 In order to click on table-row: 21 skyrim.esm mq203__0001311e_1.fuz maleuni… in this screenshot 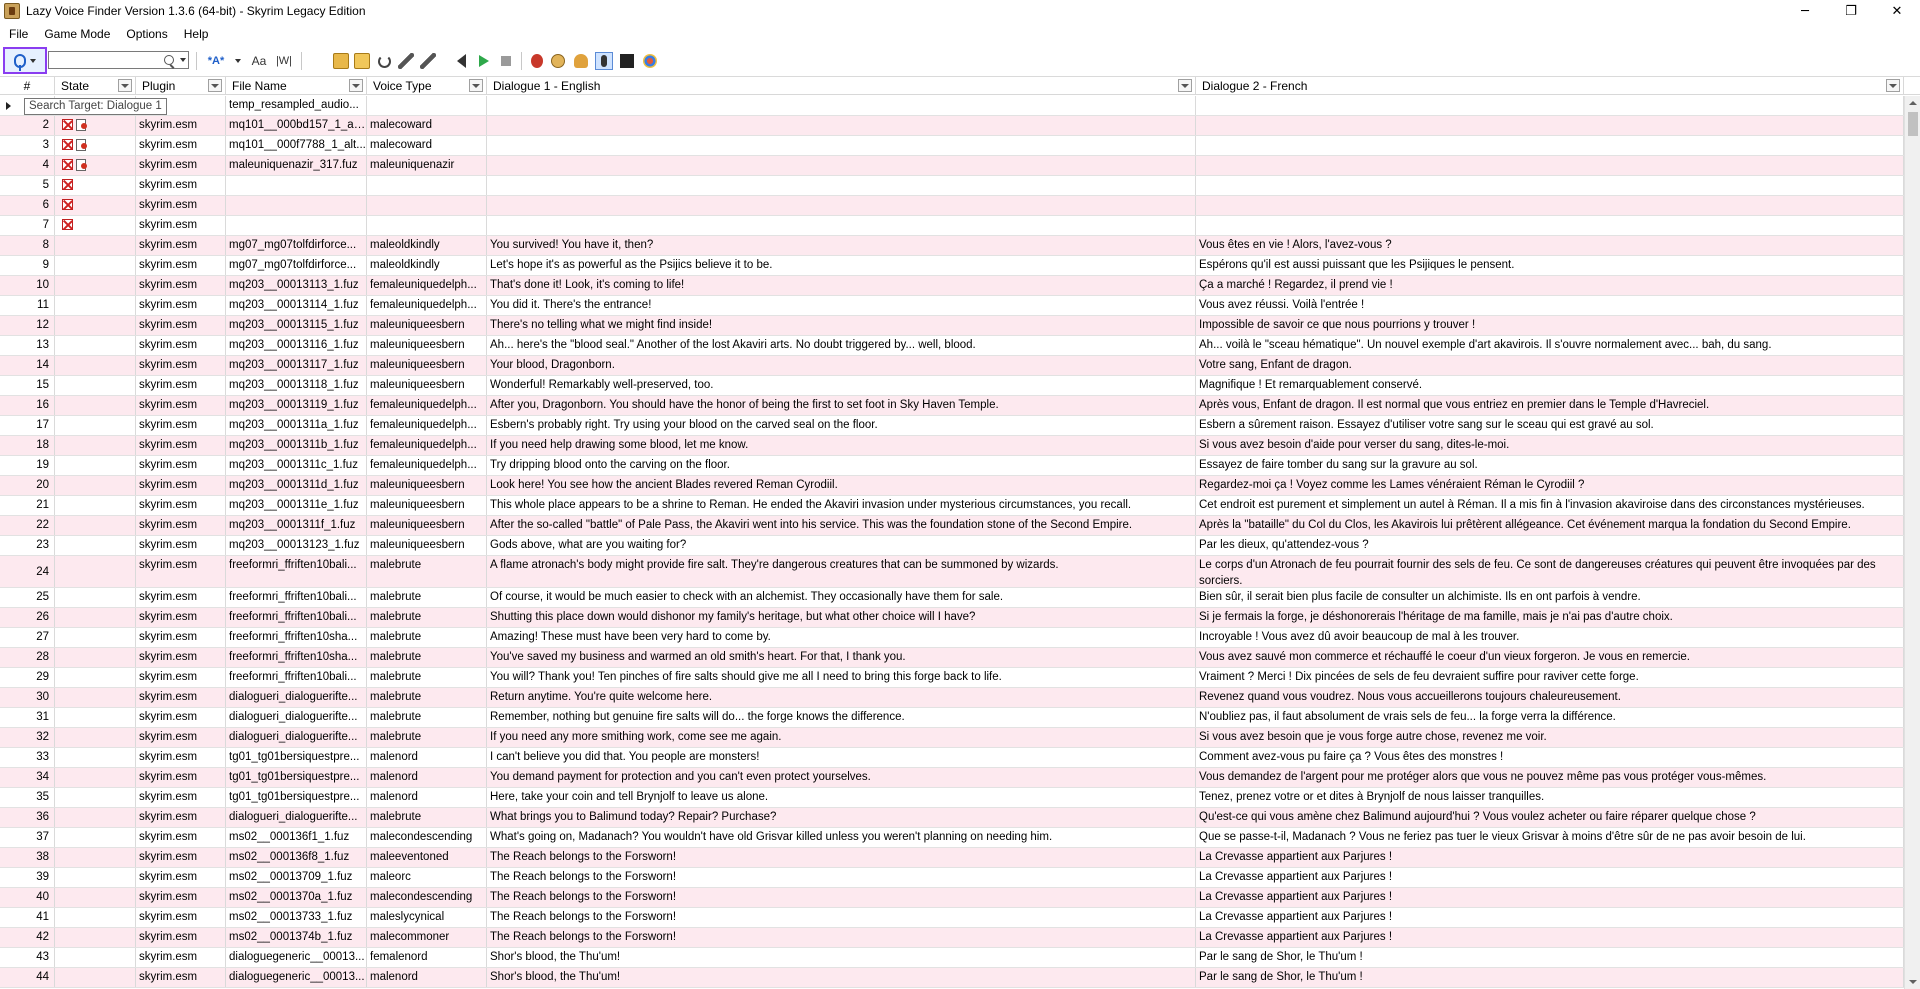, I will do `click(952, 506)`.